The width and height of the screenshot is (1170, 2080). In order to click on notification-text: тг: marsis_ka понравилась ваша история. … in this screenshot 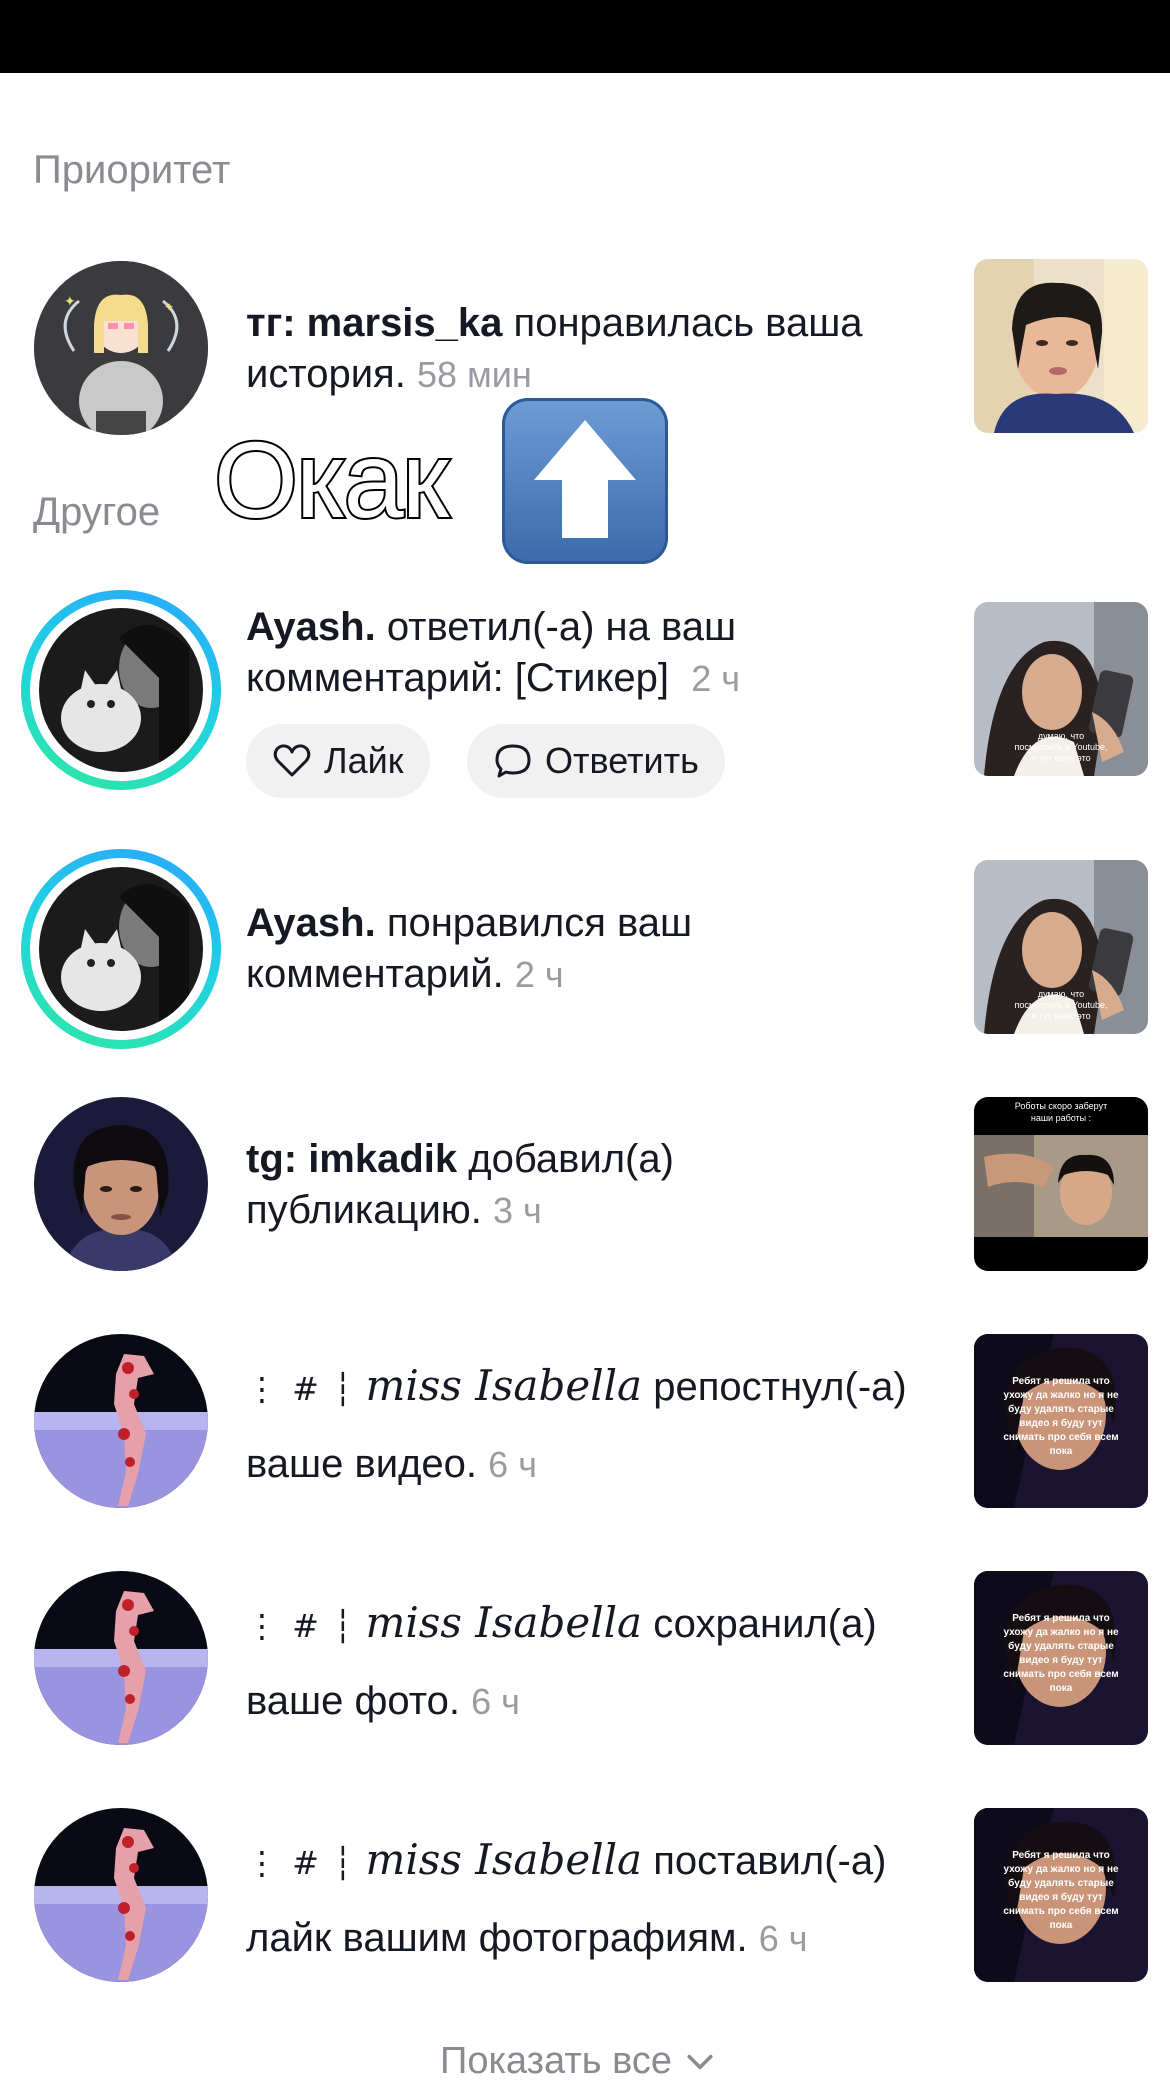, I will do `click(554, 348)`.